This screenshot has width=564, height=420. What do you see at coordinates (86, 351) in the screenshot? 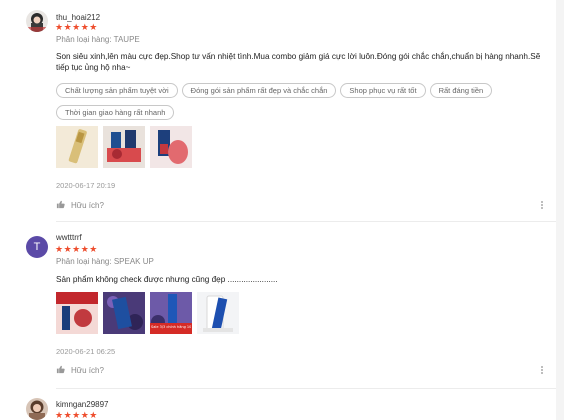
I see `review-timestamp: 2020-06-21 06:25` at bounding box center [86, 351].